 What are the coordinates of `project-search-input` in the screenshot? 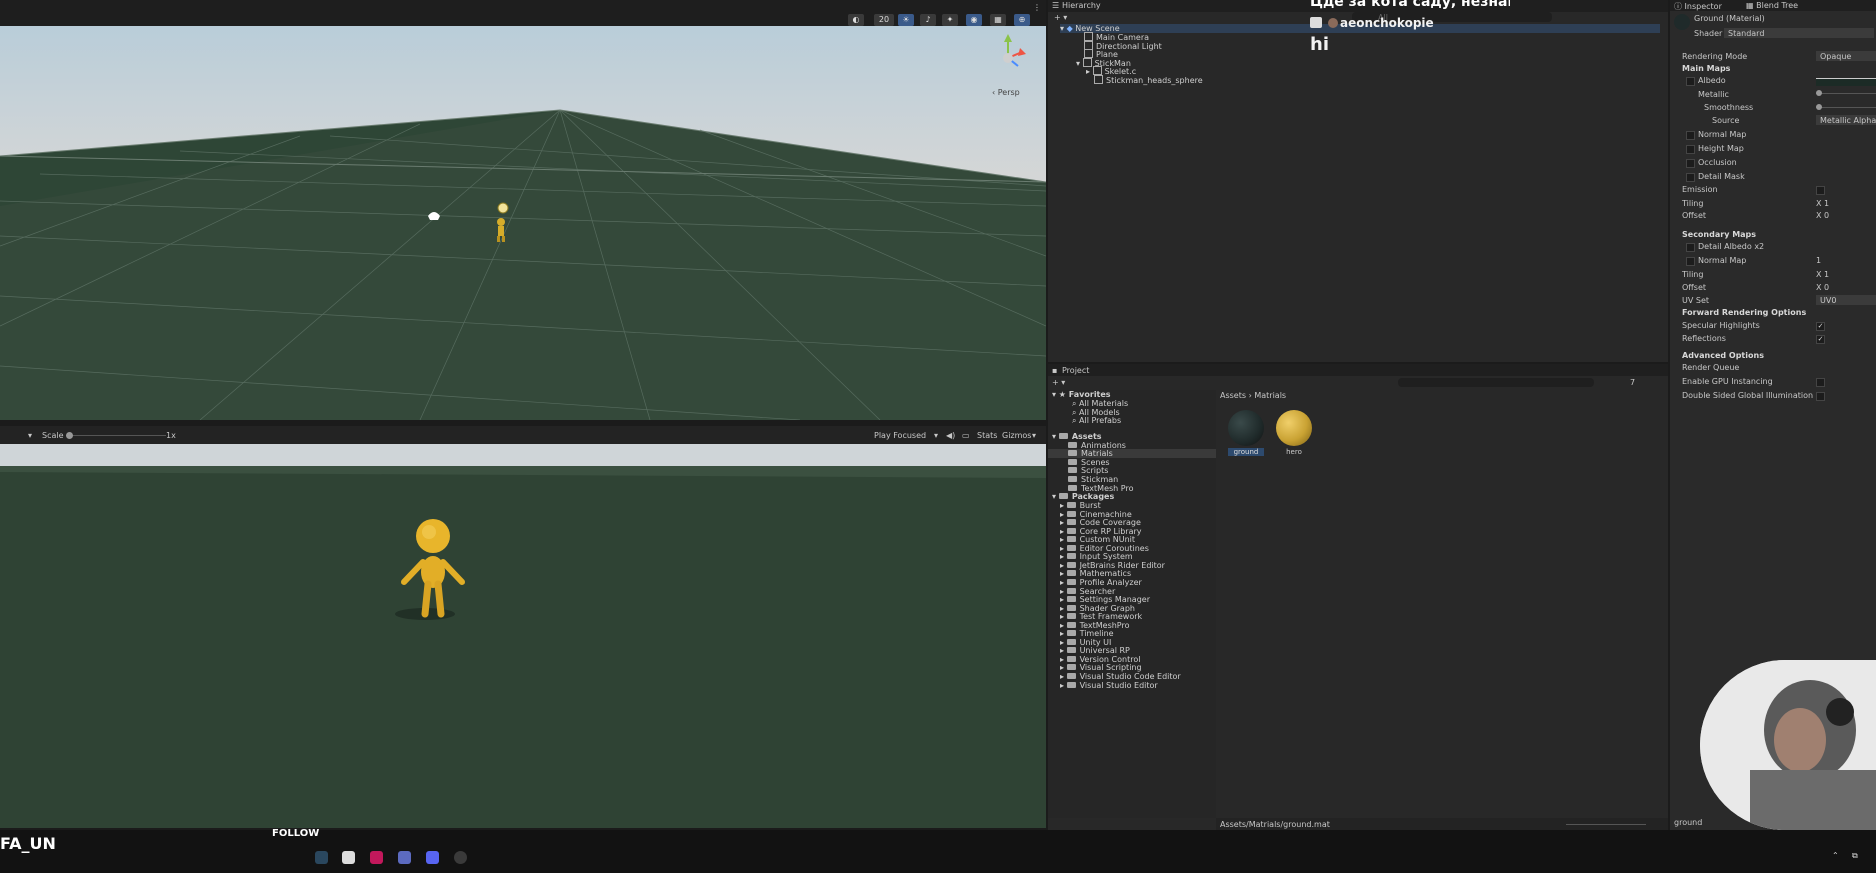 It's located at (1496, 382).